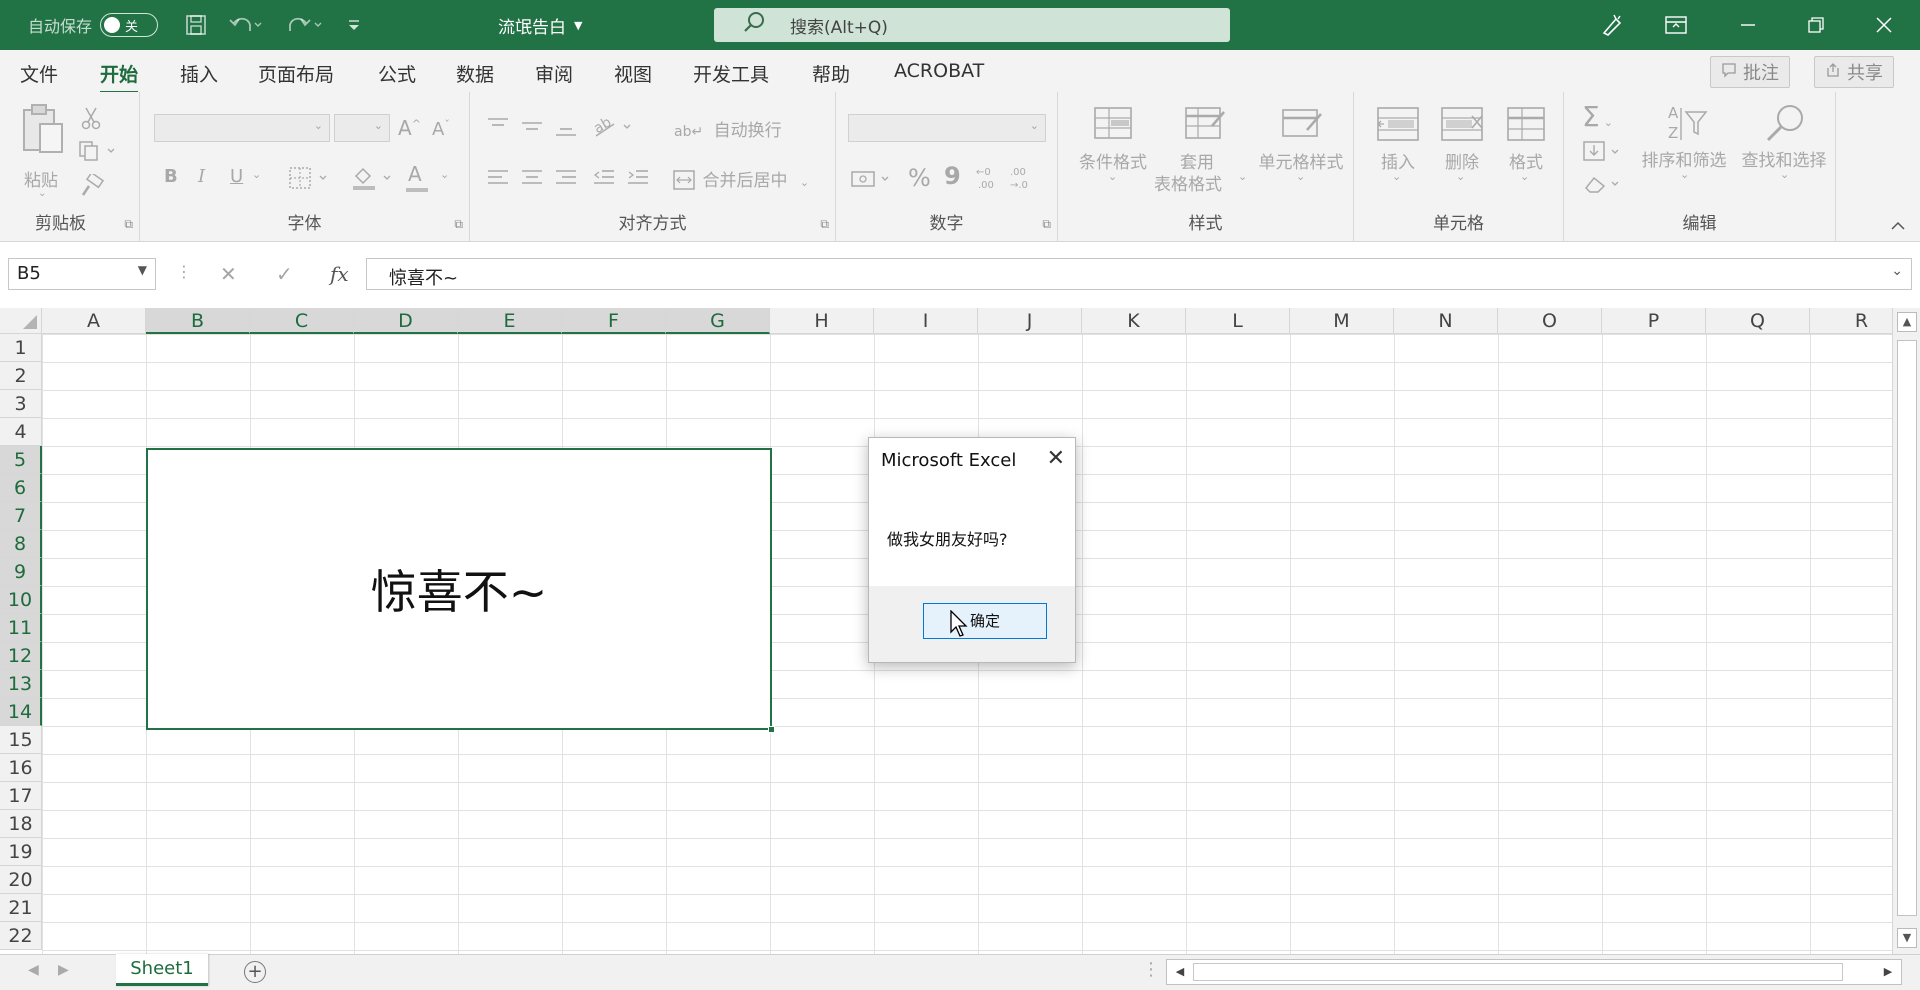 The image size is (1920, 990). What do you see at coordinates (302, 321) in the screenshot?
I see `column-header-c: C` at bounding box center [302, 321].